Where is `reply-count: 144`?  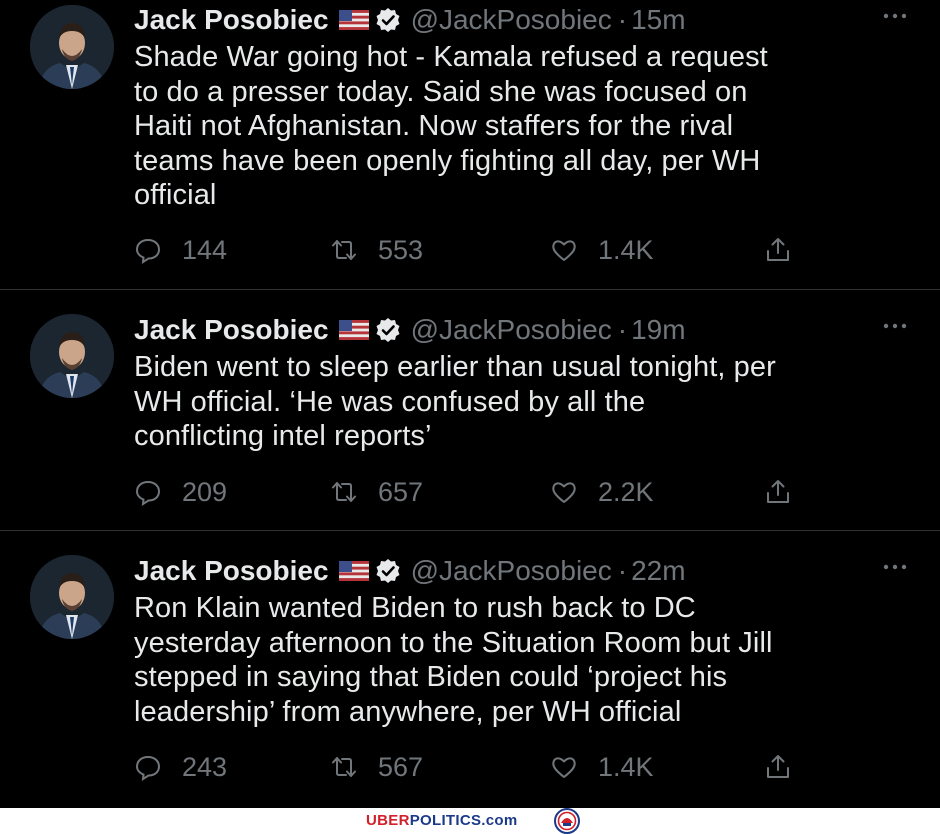
reply-count: 144 is located at coordinates (205, 249).